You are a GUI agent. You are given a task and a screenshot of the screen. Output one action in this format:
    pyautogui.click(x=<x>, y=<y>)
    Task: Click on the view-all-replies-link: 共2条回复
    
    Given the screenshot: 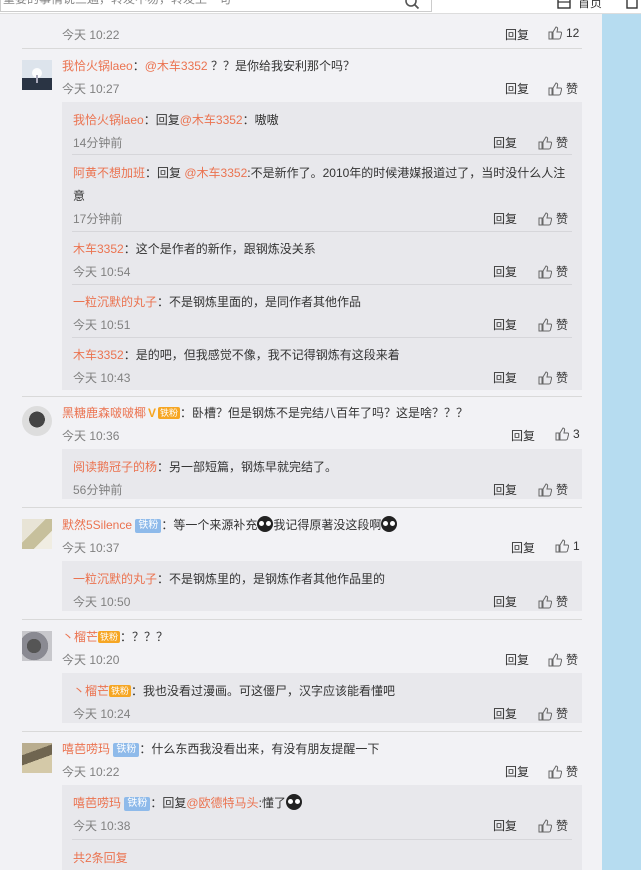 What is the action you would take?
    pyautogui.click(x=100, y=857)
    